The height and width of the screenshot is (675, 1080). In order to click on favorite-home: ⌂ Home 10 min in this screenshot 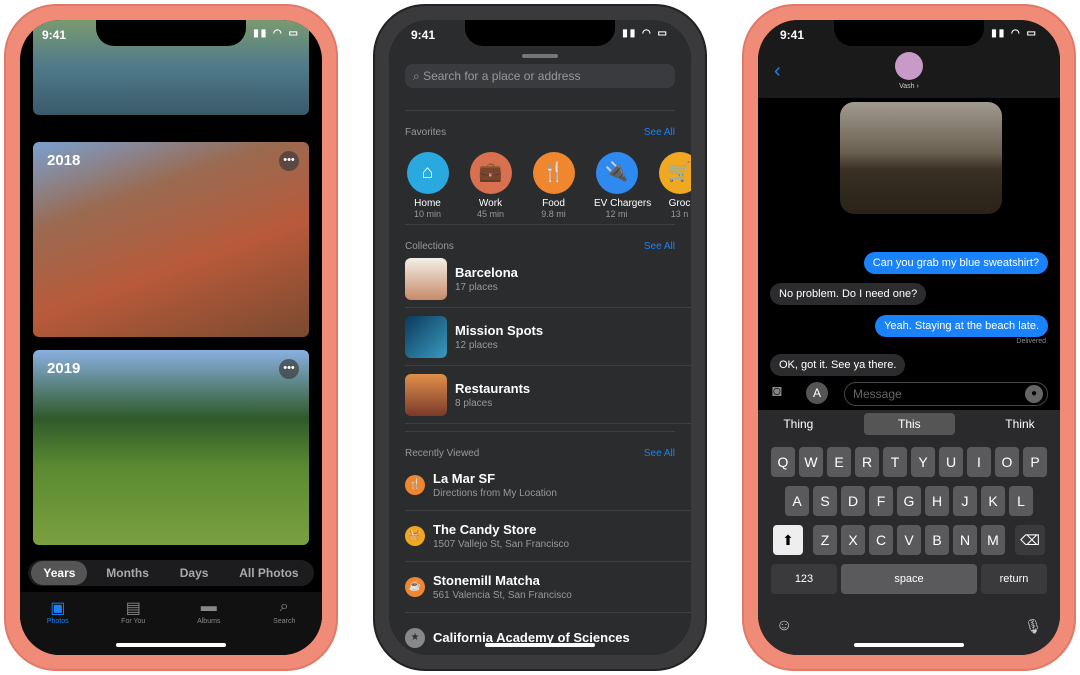, I will do `click(427, 185)`.